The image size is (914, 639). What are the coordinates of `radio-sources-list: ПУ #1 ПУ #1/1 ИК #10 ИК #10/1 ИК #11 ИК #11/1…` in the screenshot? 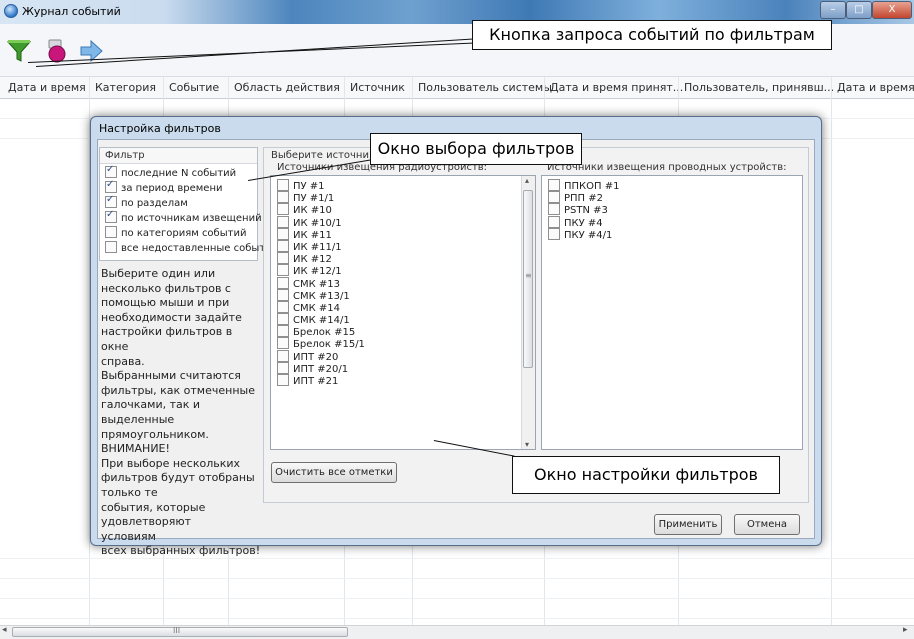 It's located at (403, 312).